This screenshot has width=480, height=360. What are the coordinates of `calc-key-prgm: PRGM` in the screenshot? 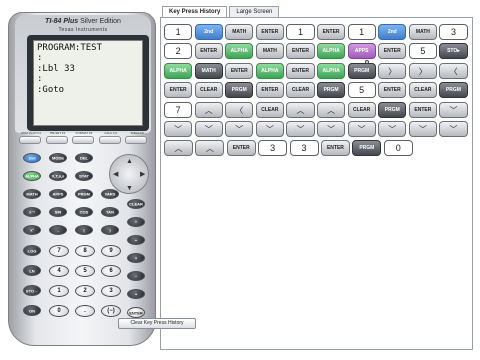 It's located at (84, 194).